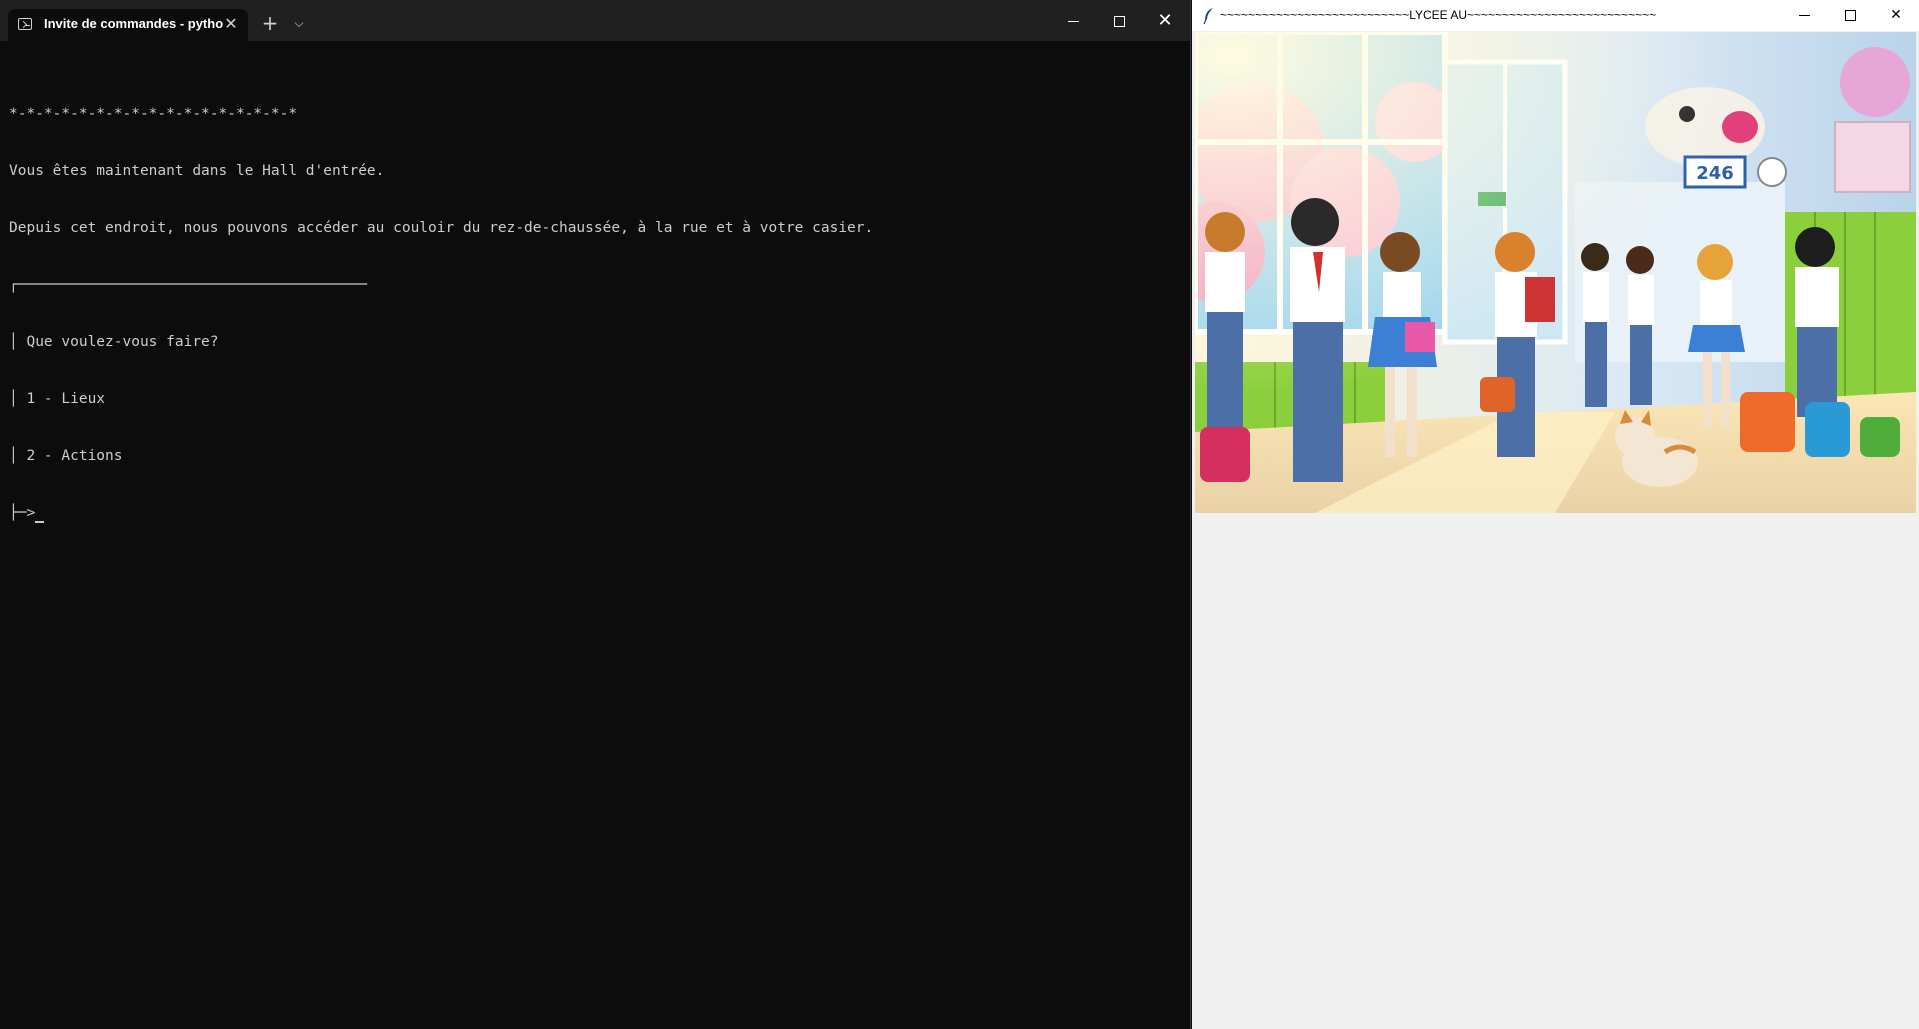 The width and height of the screenshot is (1919, 1029). What do you see at coordinates (22, 513) in the screenshot?
I see `prompt-arrow: ├─>` at bounding box center [22, 513].